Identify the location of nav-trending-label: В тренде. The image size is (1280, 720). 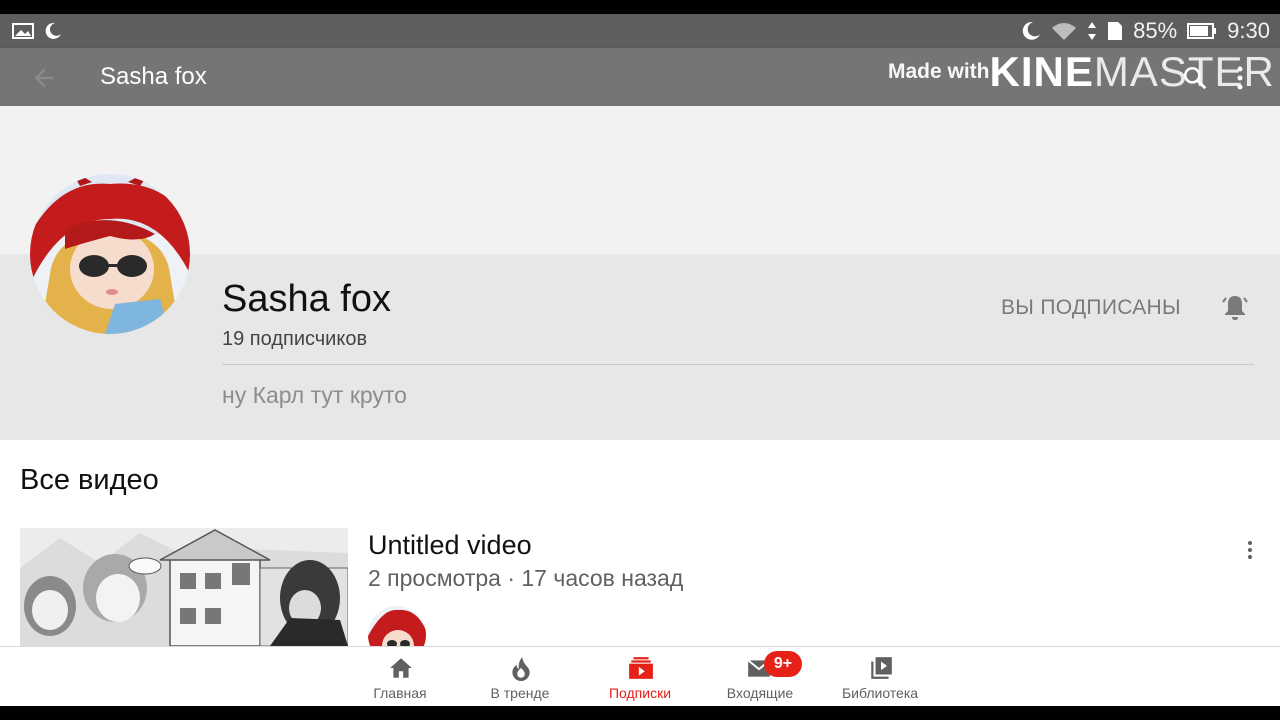
(520, 693).